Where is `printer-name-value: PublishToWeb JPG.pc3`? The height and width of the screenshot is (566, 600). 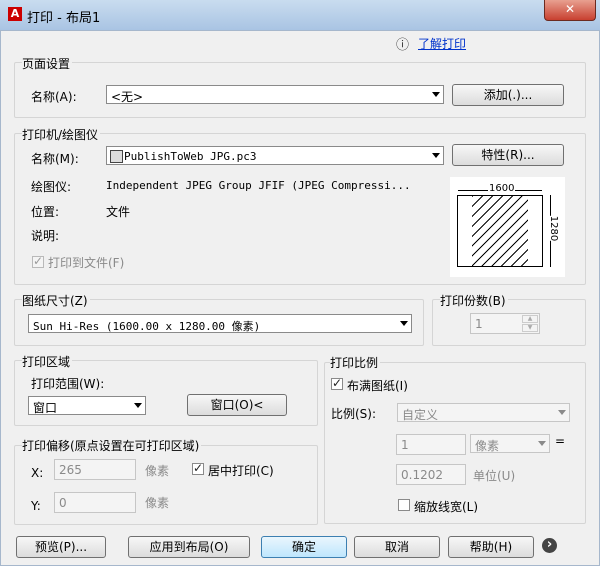
printer-name-value: PublishToWeb JPG.pc3 is located at coordinates (190, 156).